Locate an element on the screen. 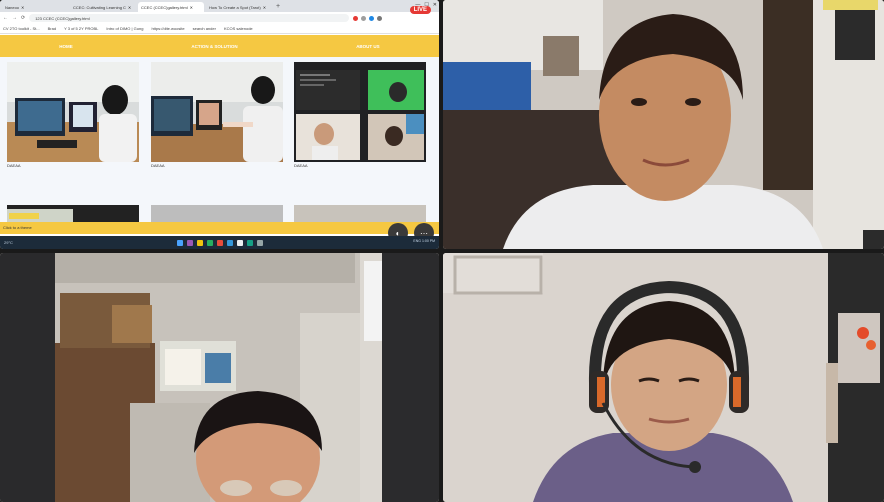 Image resolution: width=884 pixels, height=502 pixels. back-icon: ← is located at coordinates (5, 18).